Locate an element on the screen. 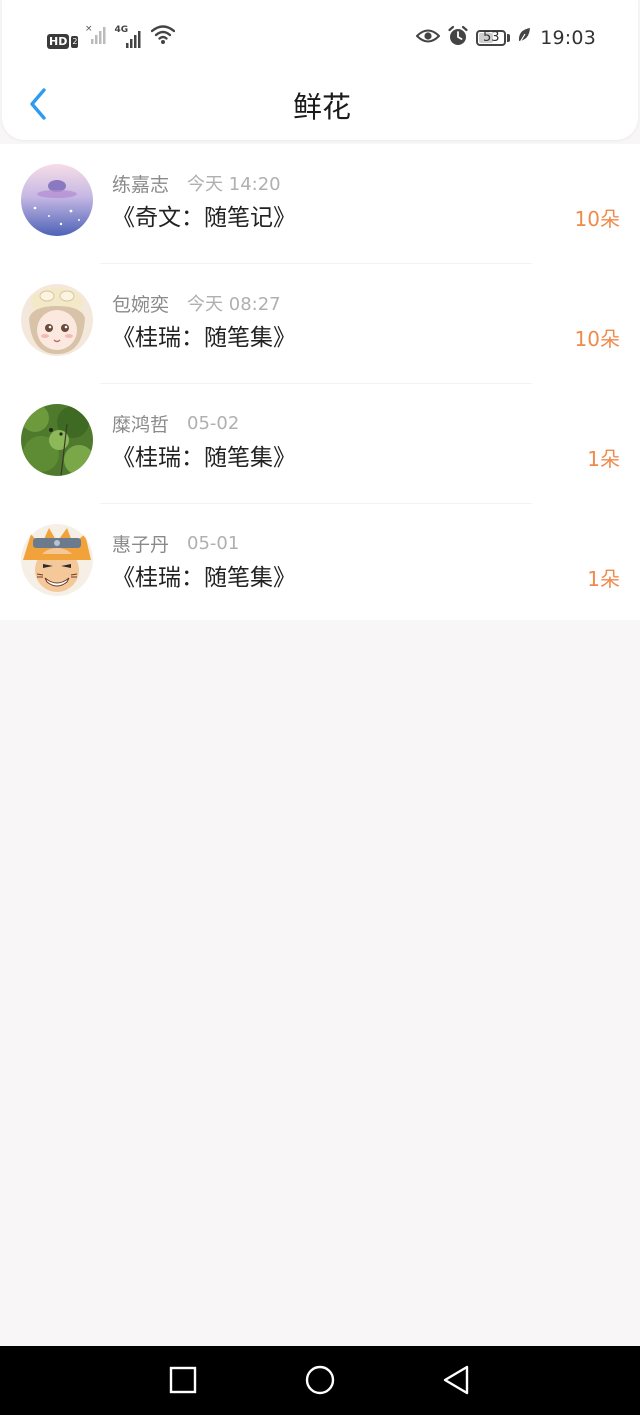 The height and width of the screenshot is (1415, 640). system-back-button is located at coordinates (456, 1382).